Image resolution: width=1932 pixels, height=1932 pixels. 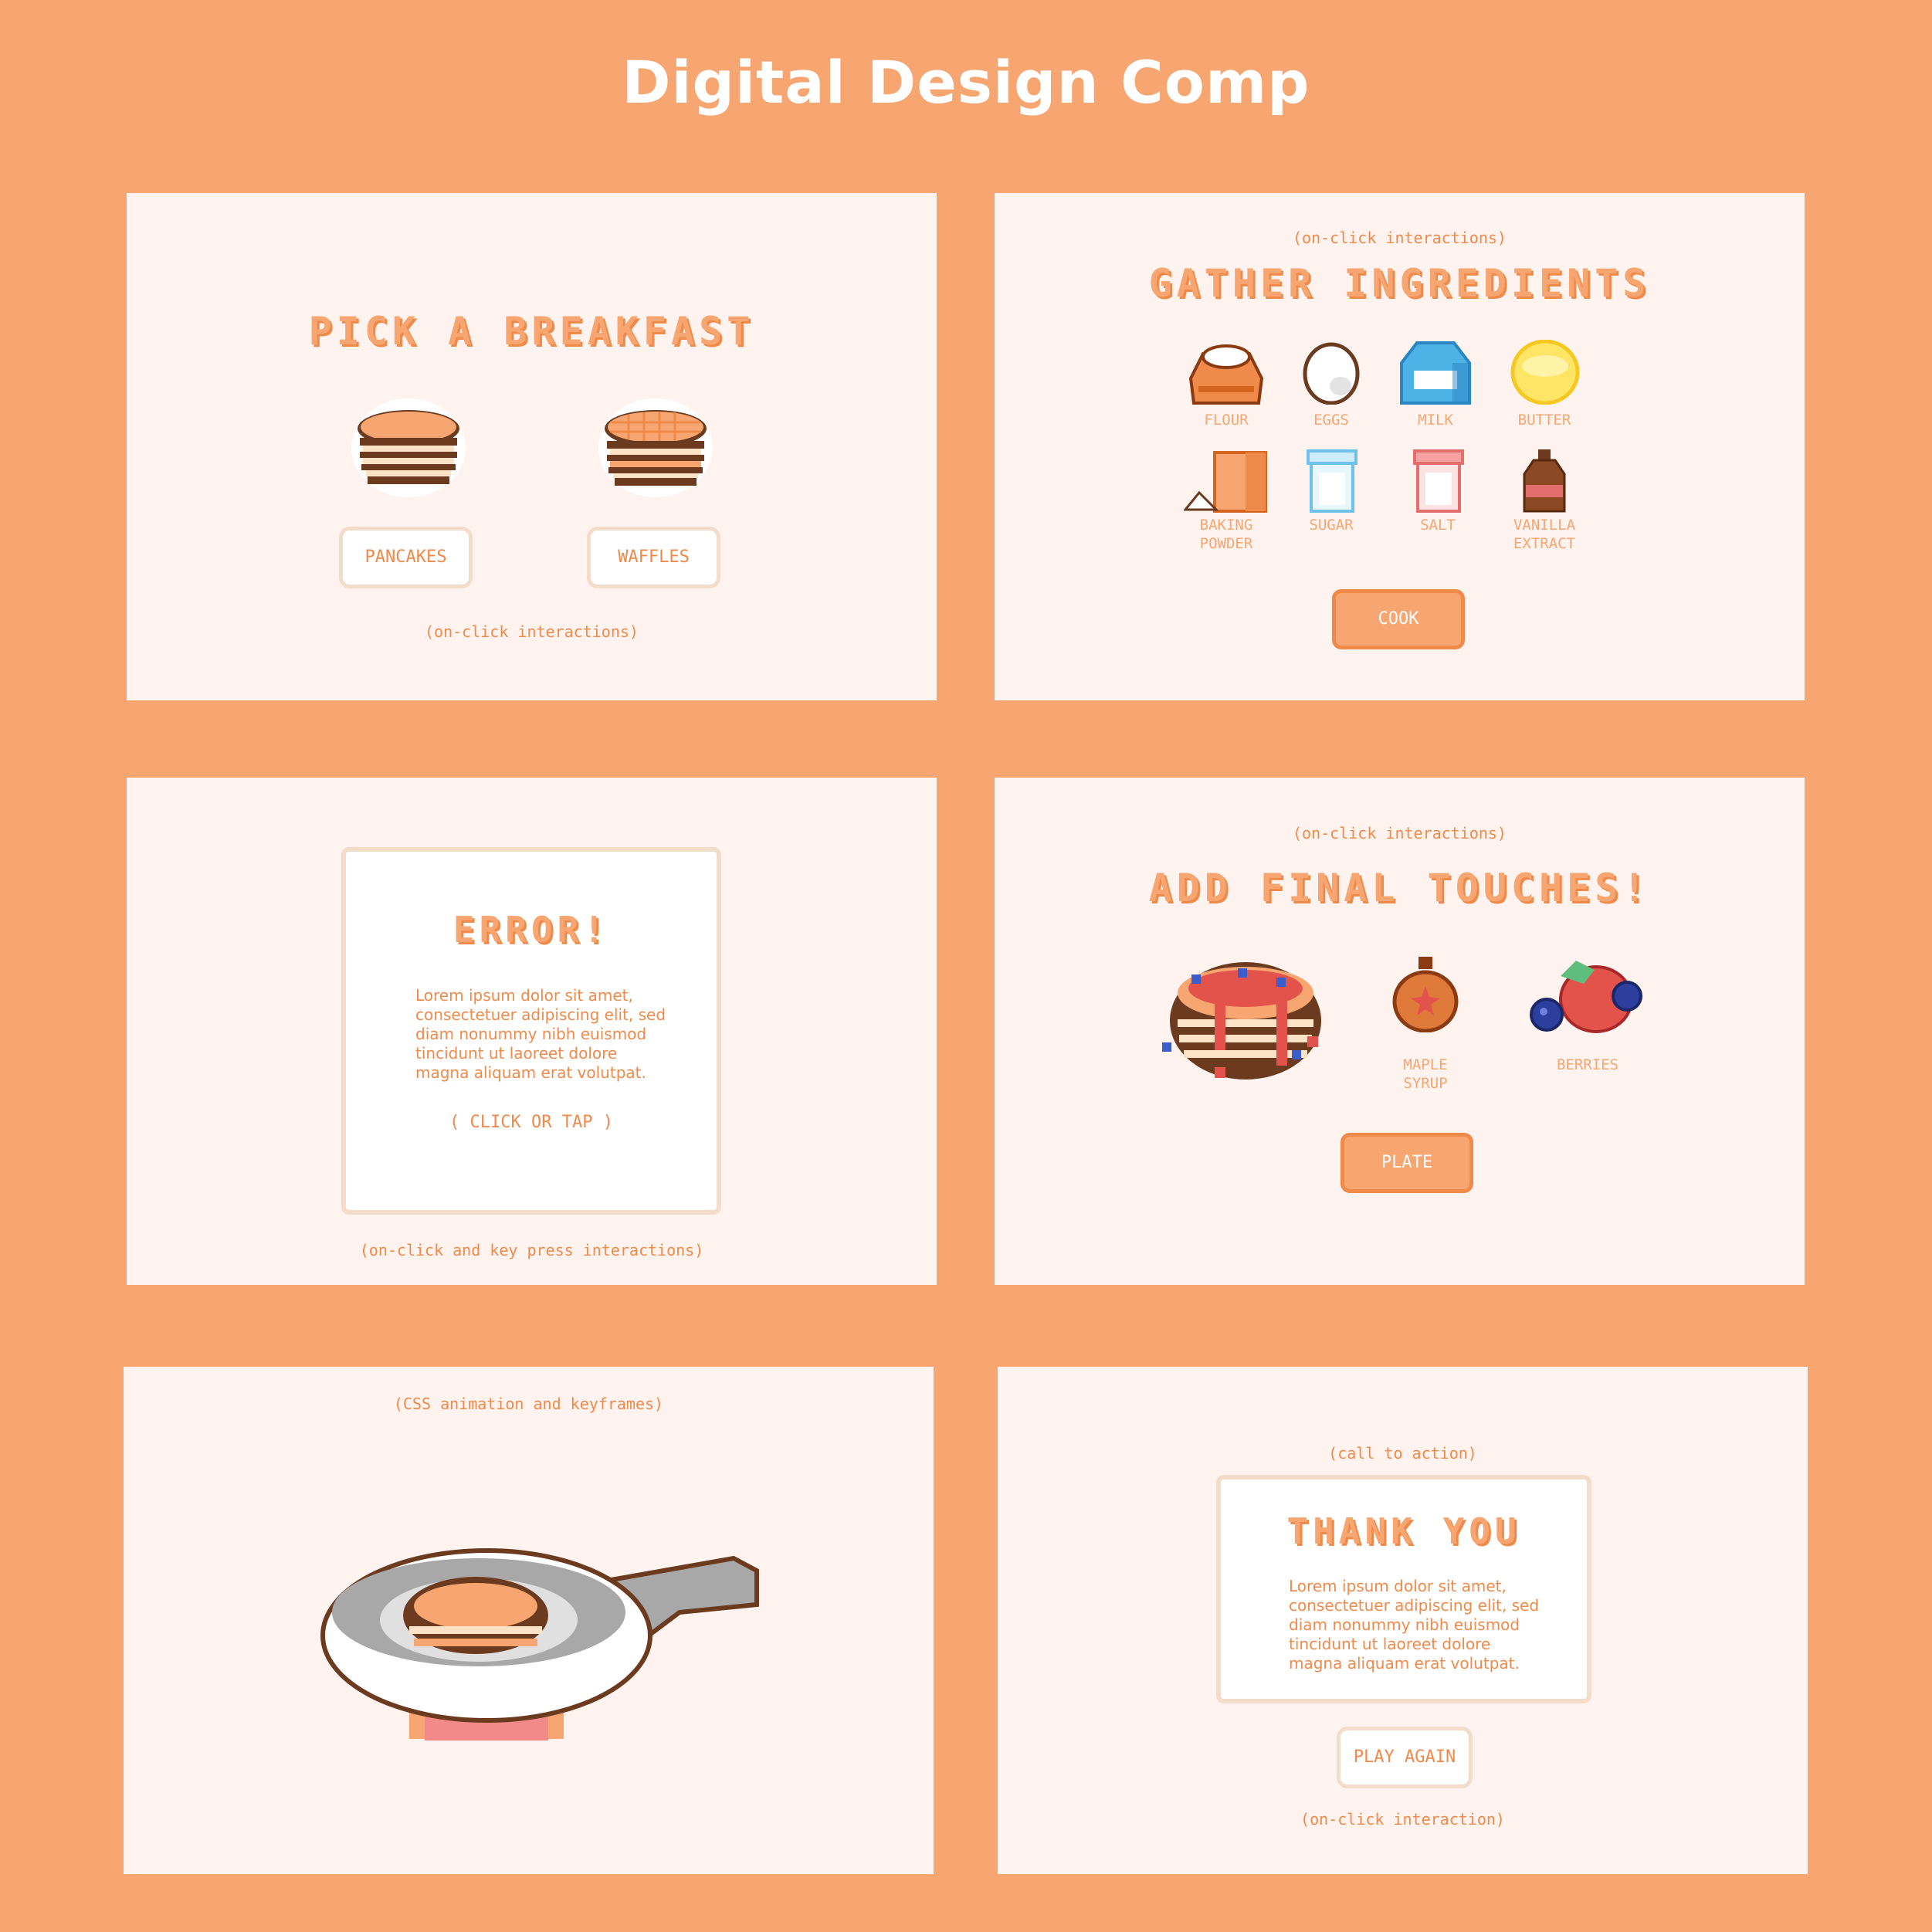 What do you see at coordinates (528, 1404) in the screenshot?
I see `animation-note: (CSS animation and keyframes)` at bounding box center [528, 1404].